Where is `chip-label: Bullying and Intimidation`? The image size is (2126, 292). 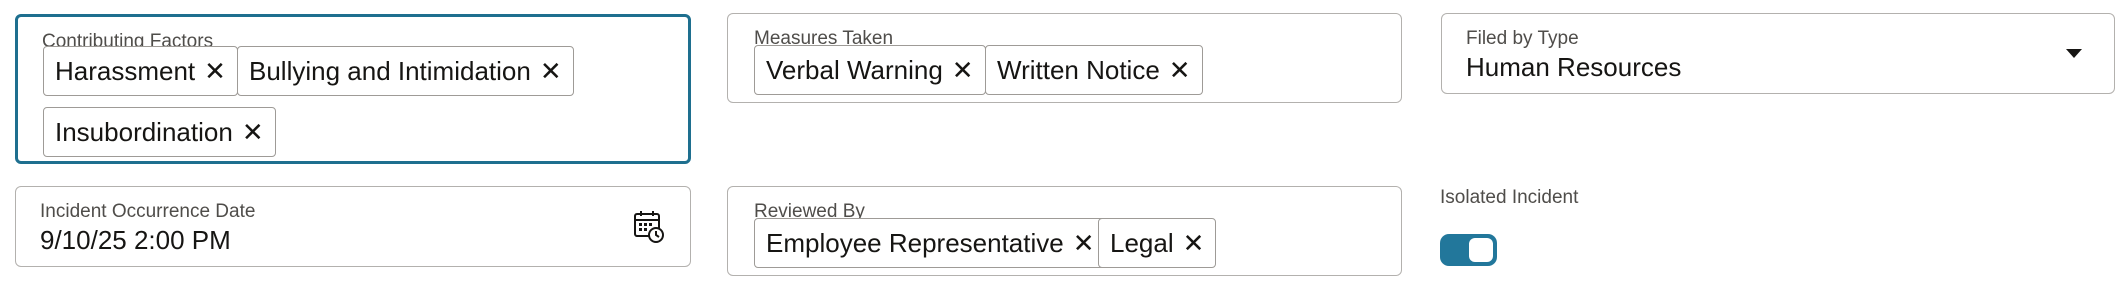
chip-label: Bullying and Intimidation is located at coordinates (390, 70).